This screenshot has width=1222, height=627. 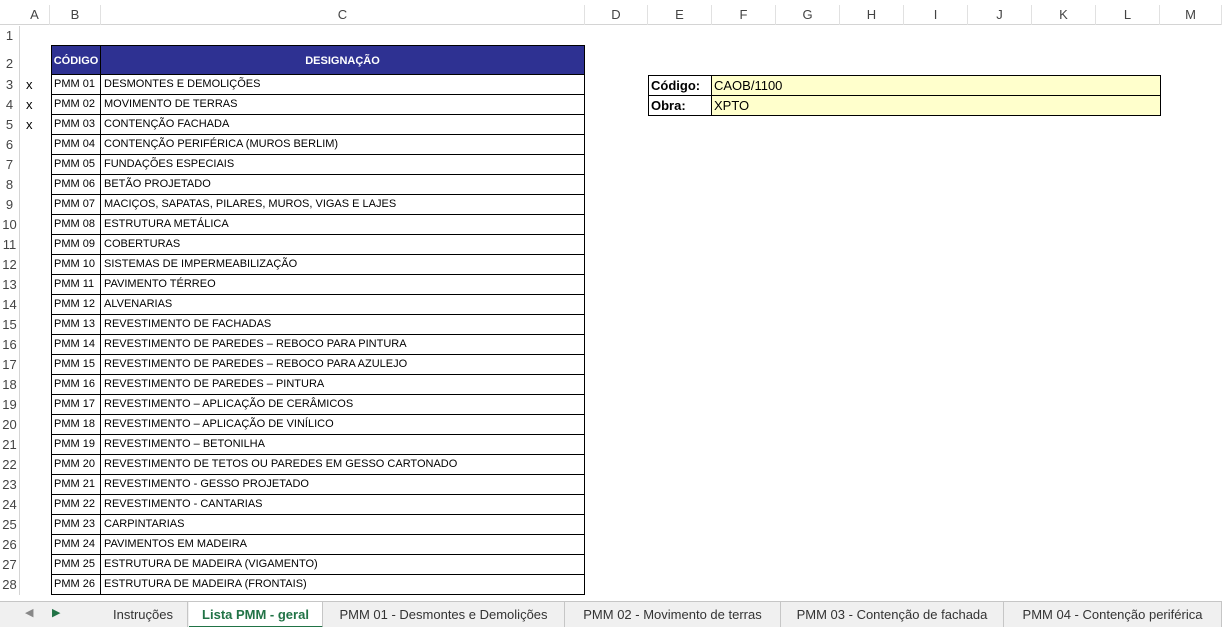 I want to click on row-header-18: 18, so click(x=10, y=385).